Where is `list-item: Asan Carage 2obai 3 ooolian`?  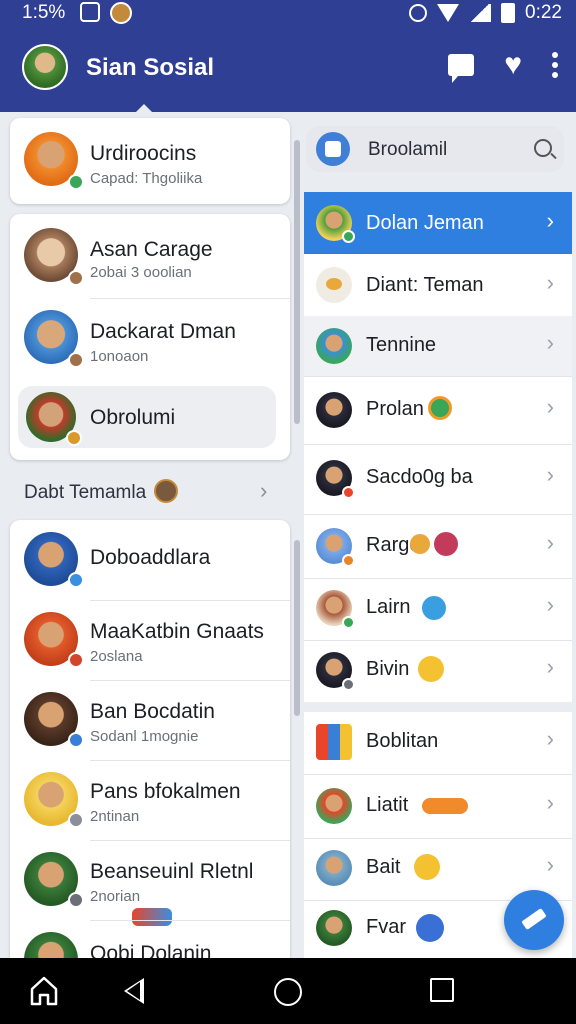 list-item: Asan Carage 2obai 3 ooolian is located at coordinates (150, 256).